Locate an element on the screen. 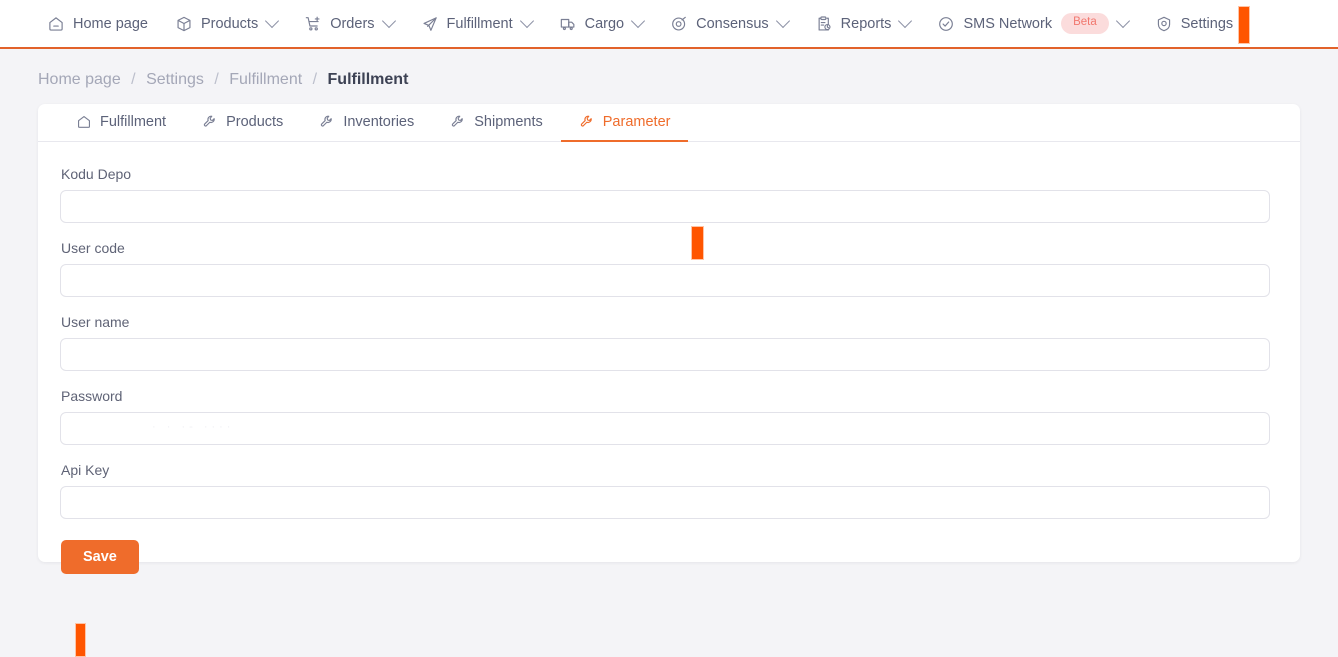 The width and height of the screenshot is (1338, 657). breadcrumb-item-fulfillment: Fulfillment is located at coordinates (265, 79).